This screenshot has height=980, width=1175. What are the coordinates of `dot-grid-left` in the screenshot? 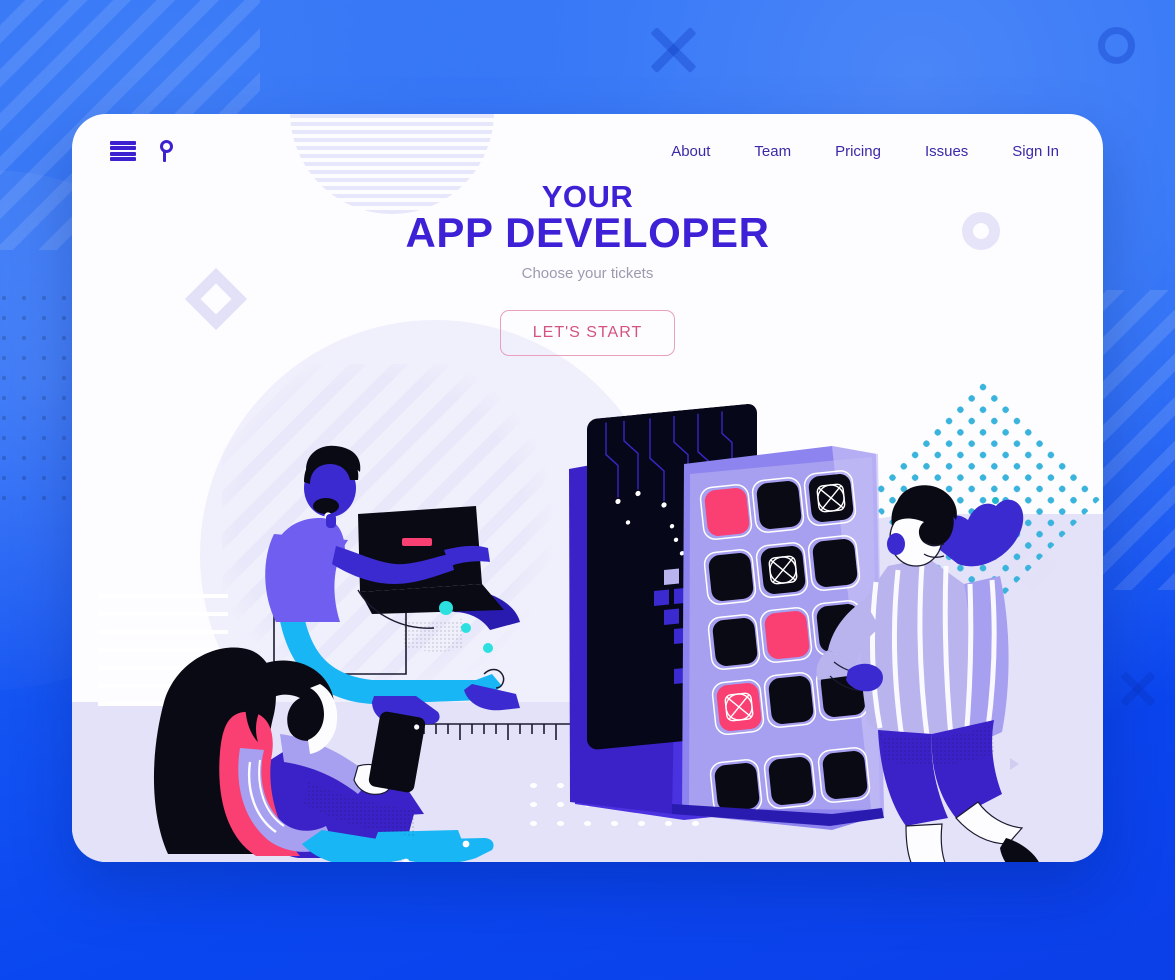 It's located at (37, 398).